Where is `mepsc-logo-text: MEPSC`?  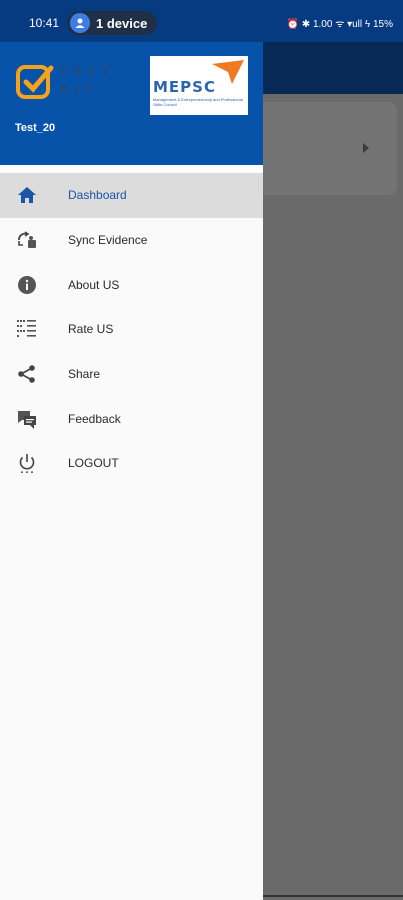 mepsc-logo-text: MEPSC is located at coordinates (184, 87).